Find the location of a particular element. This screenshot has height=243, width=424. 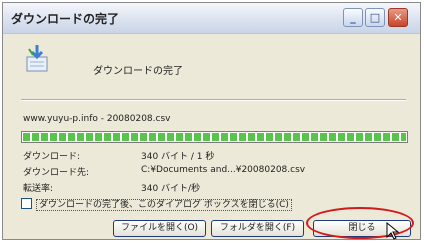

close-icon: ✕ is located at coordinates (398, 17).